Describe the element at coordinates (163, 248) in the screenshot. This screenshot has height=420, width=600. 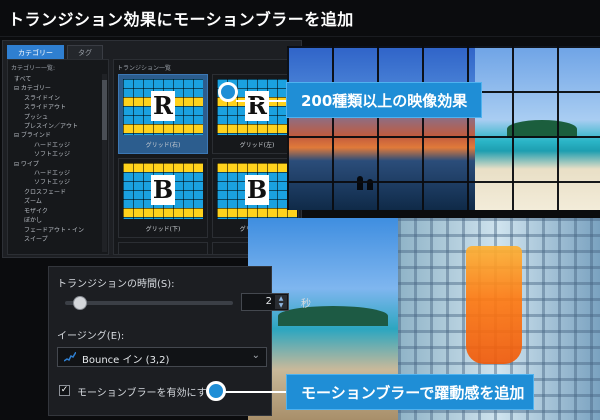
I see `transition-item-partial` at that location.